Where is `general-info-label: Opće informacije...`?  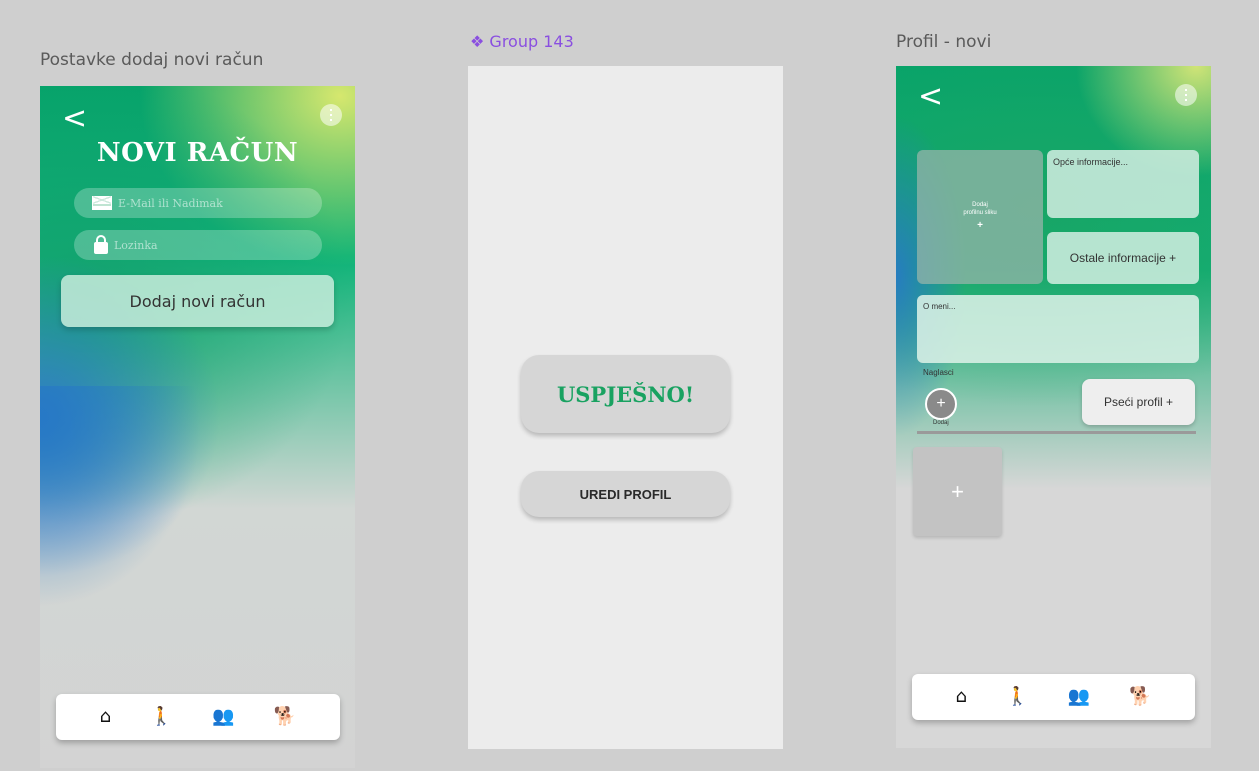 general-info-label: Opće informacije... is located at coordinates (1091, 162).